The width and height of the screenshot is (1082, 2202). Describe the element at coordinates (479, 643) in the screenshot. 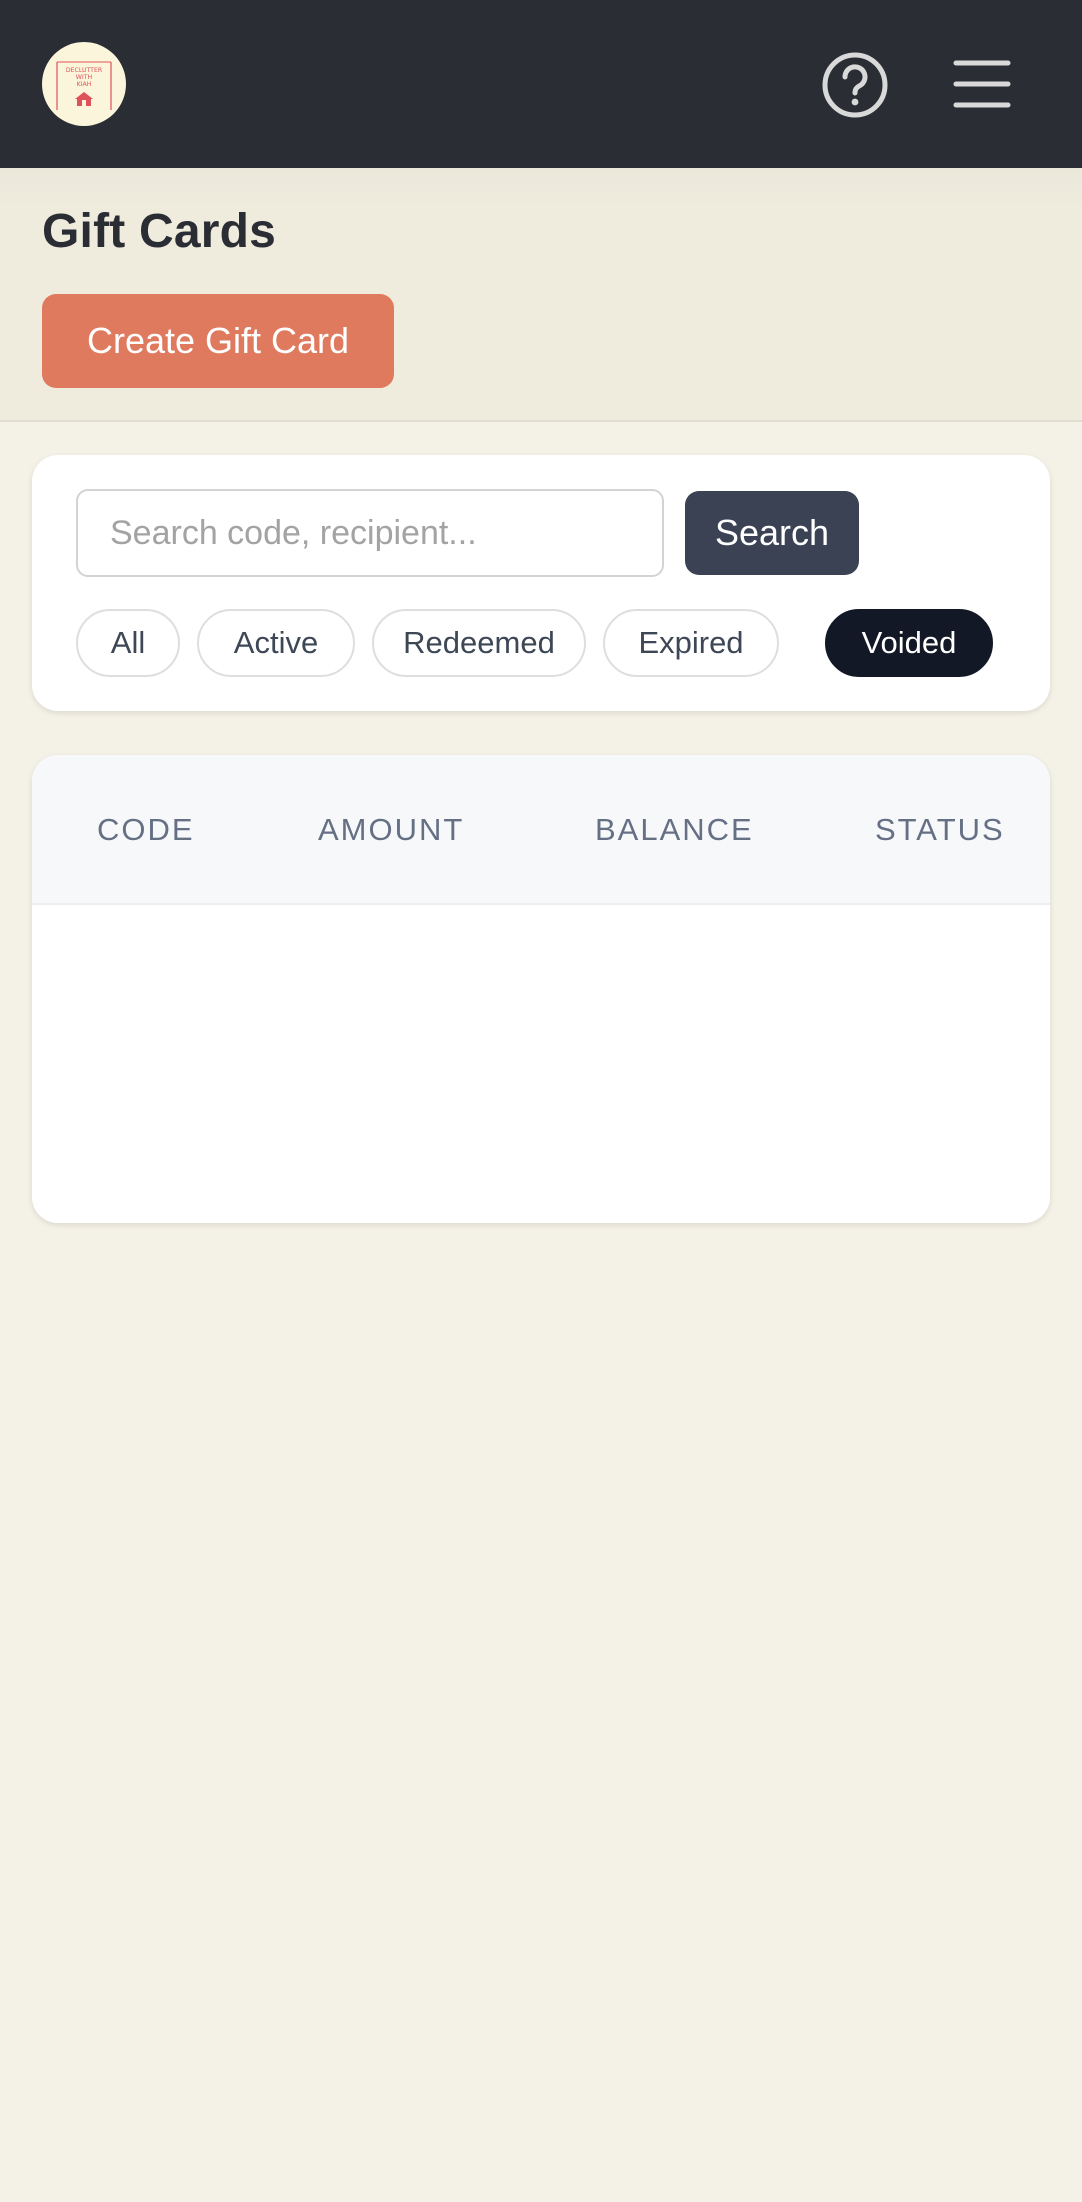

I see `filter-chip-redeemed: Redeemed` at that location.